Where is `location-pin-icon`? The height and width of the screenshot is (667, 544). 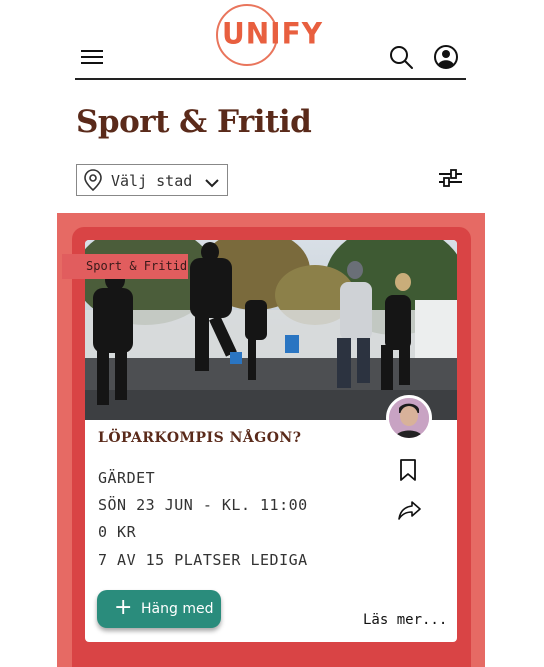 location-pin-icon is located at coordinates (93, 180).